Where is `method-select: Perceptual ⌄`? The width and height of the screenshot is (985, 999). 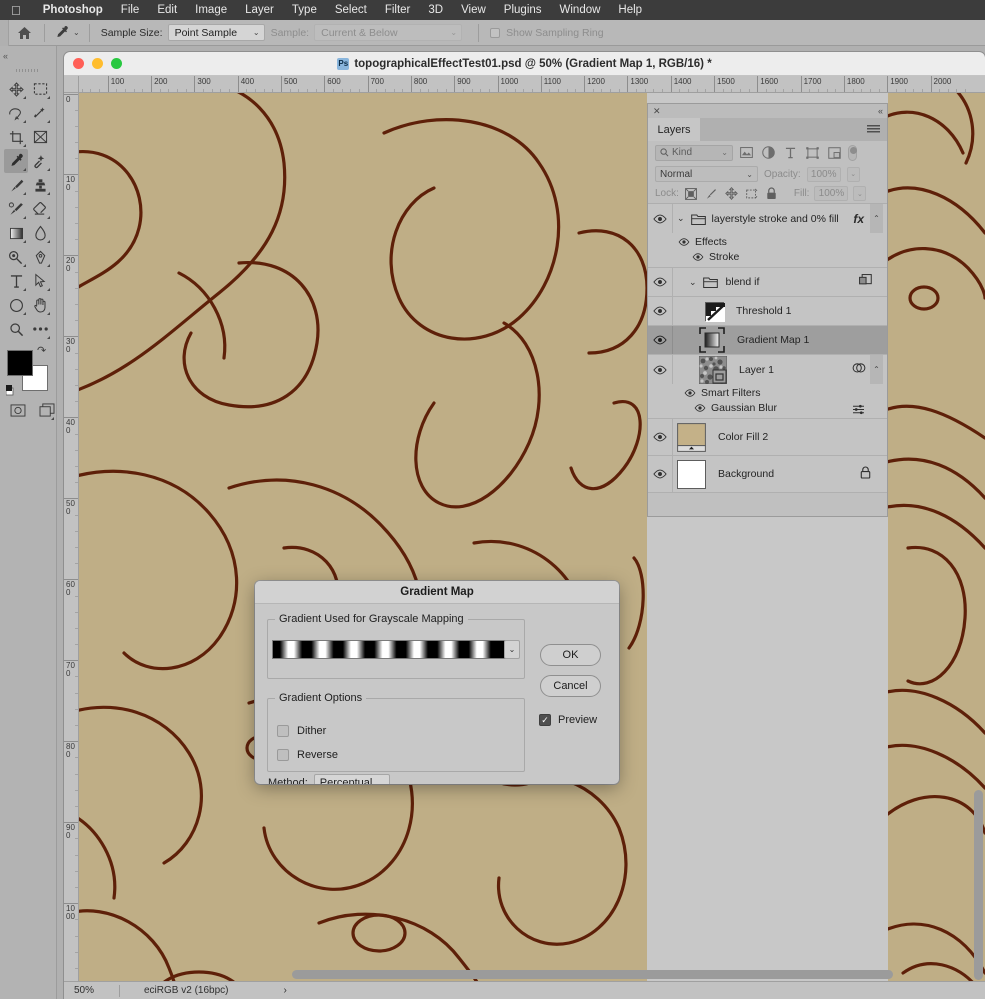 method-select: Perceptual ⌄ is located at coordinates (352, 779).